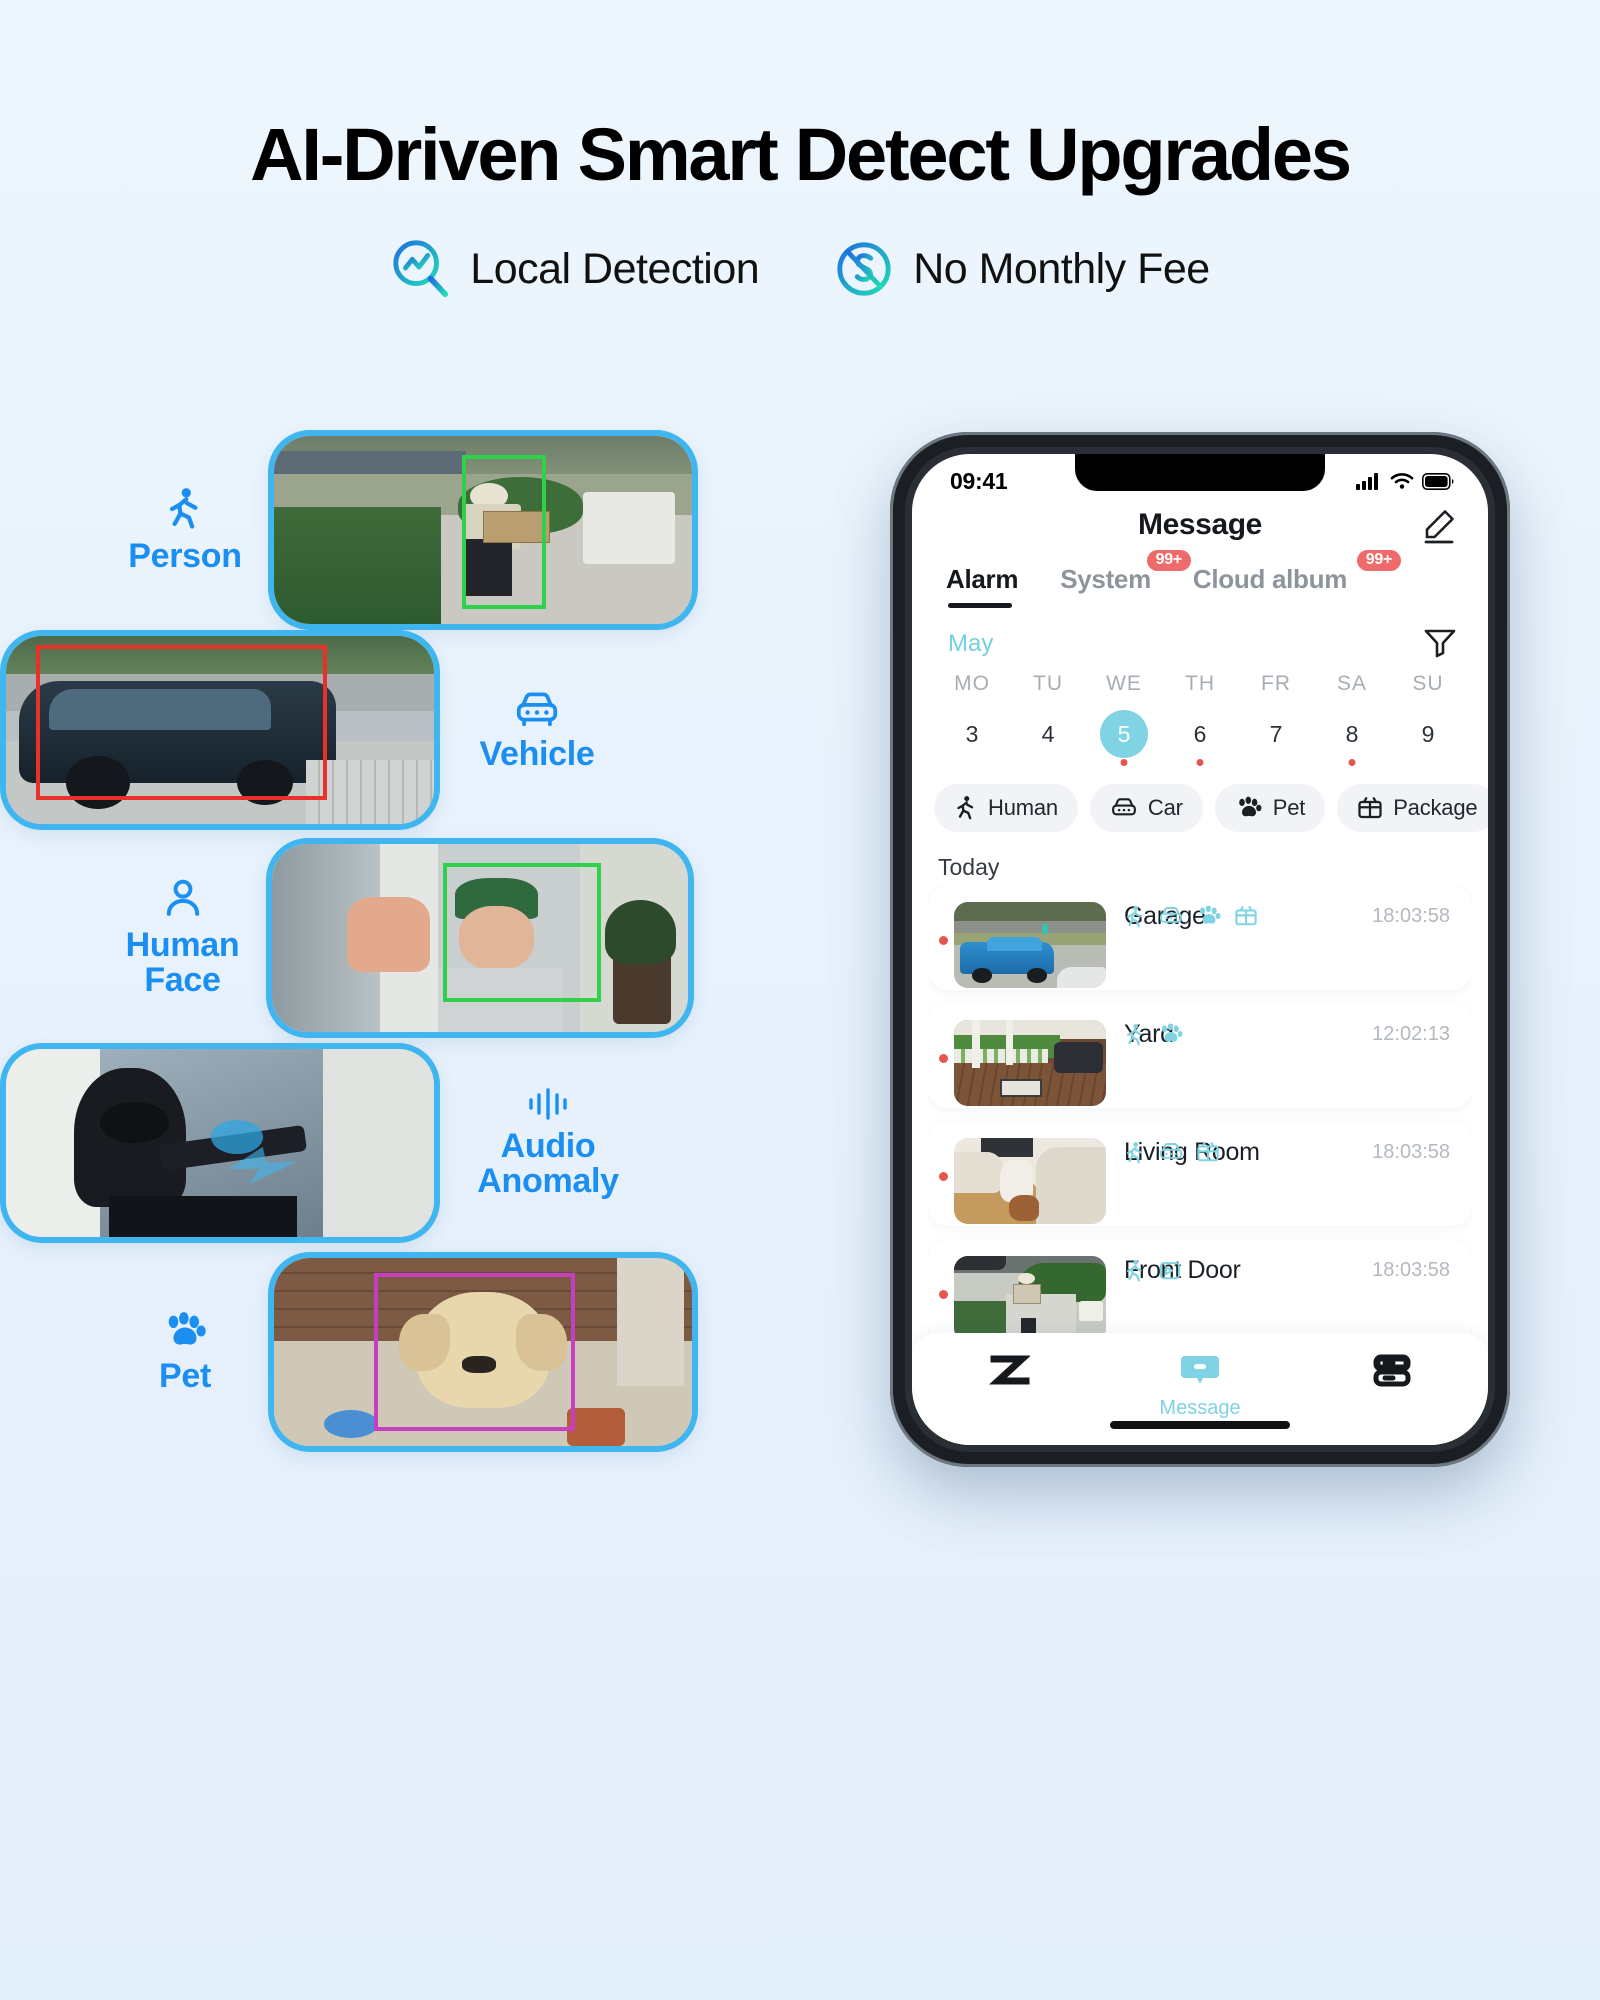 This screenshot has height=2000, width=1600. I want to click on weekday: WE, so click(1124, 683).